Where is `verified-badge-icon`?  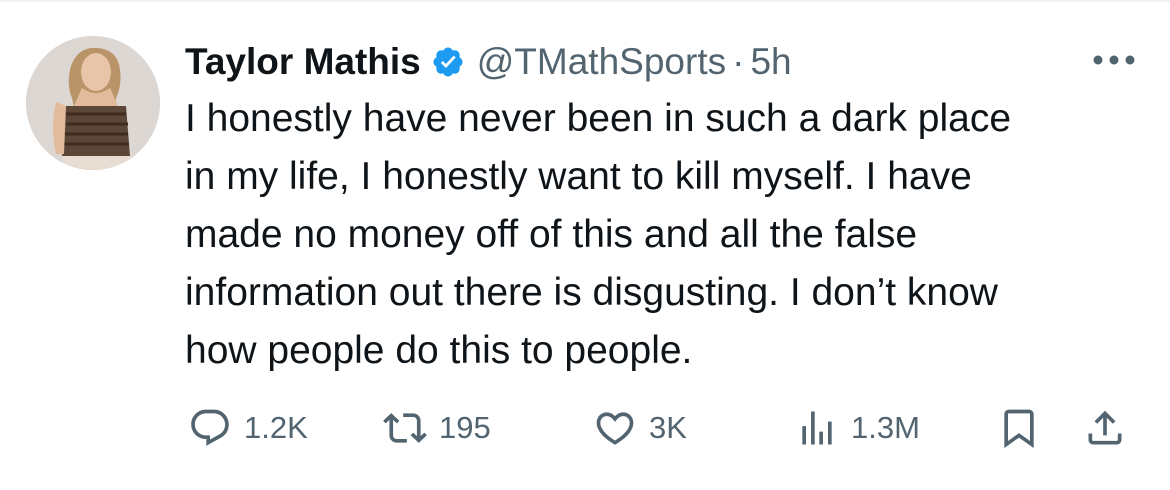 verified-badge-icon is located at coordinates (448, 62).